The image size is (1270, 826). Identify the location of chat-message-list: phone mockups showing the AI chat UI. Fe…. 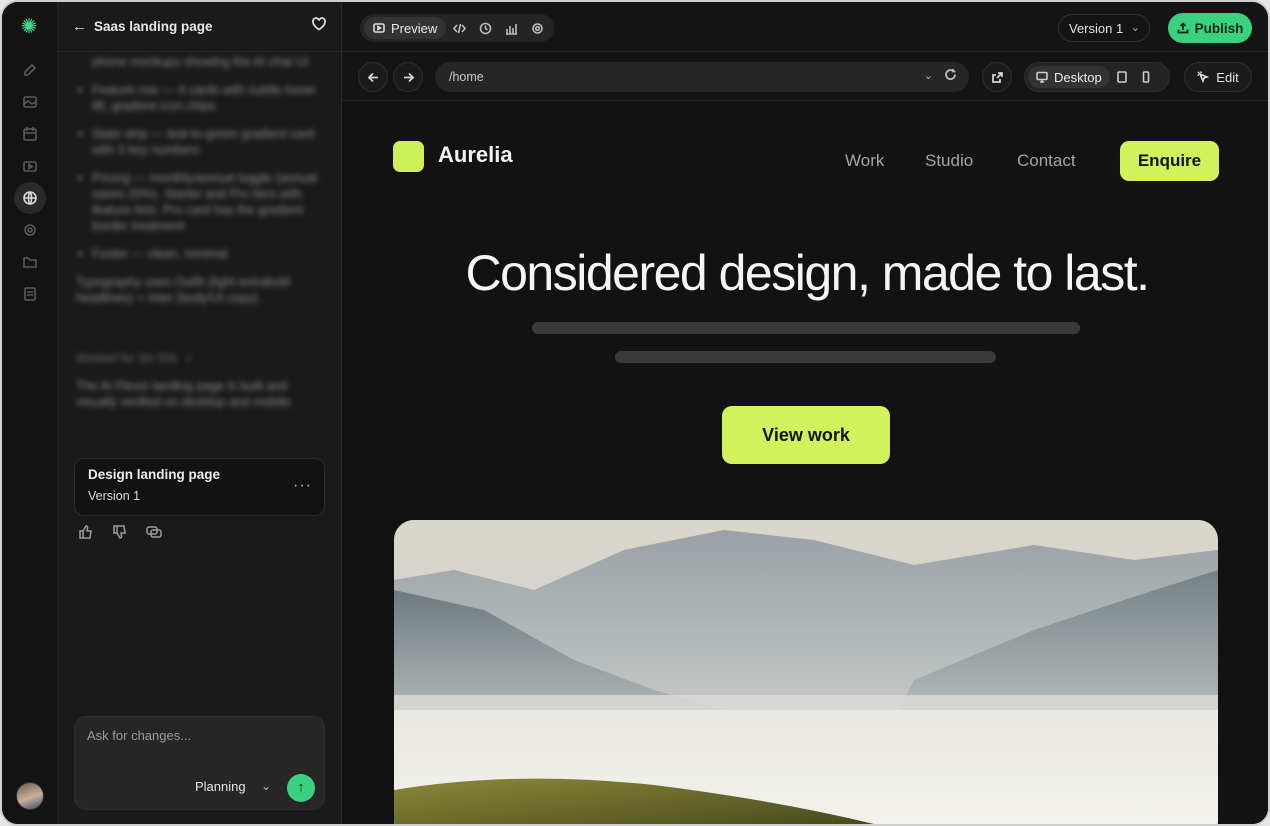
(202, 180).